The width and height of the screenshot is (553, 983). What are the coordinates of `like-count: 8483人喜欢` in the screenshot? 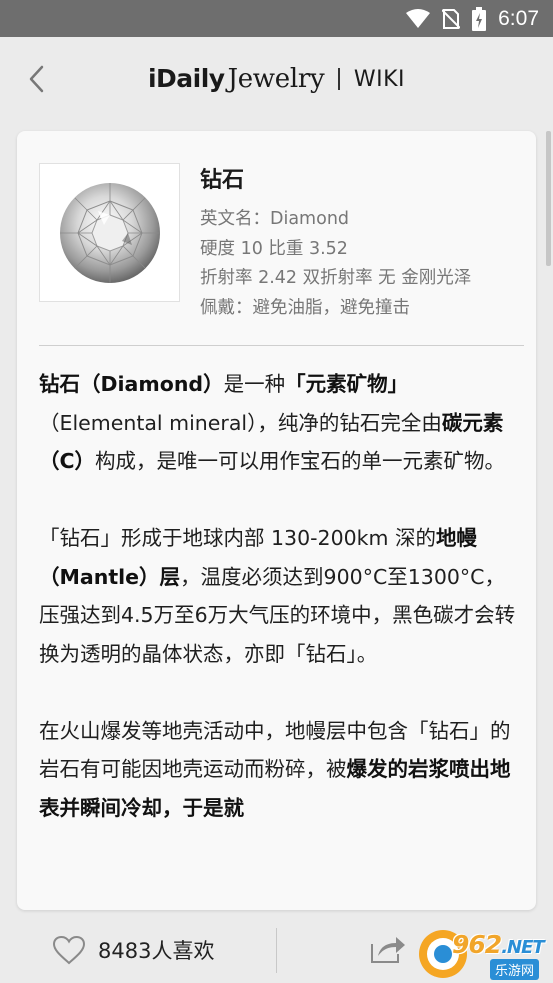 It's located at (156, 950).